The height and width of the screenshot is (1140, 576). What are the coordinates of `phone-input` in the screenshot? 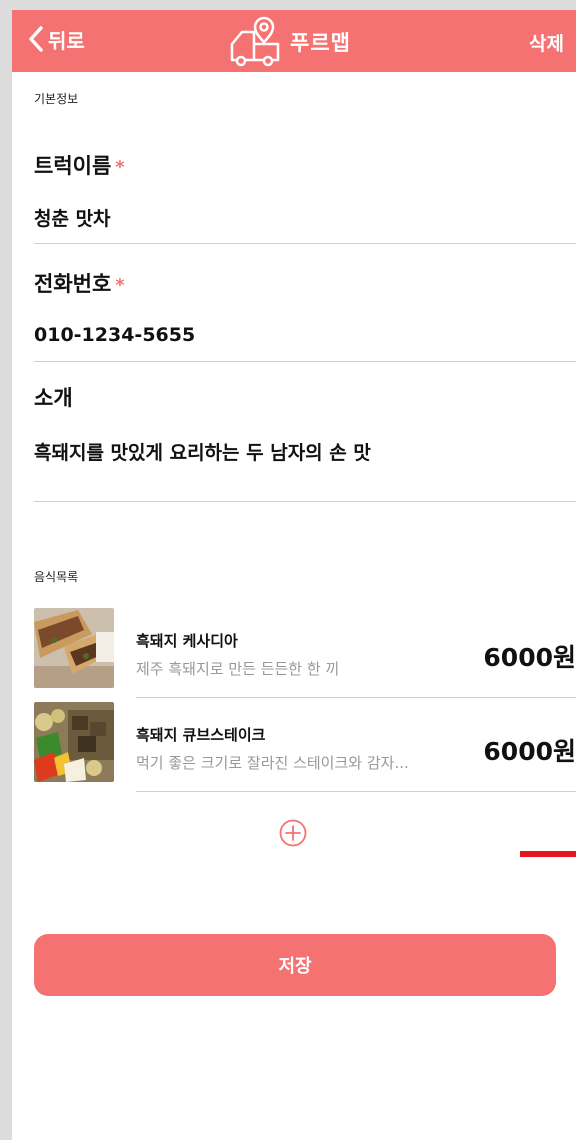 It's located at (294, 335).